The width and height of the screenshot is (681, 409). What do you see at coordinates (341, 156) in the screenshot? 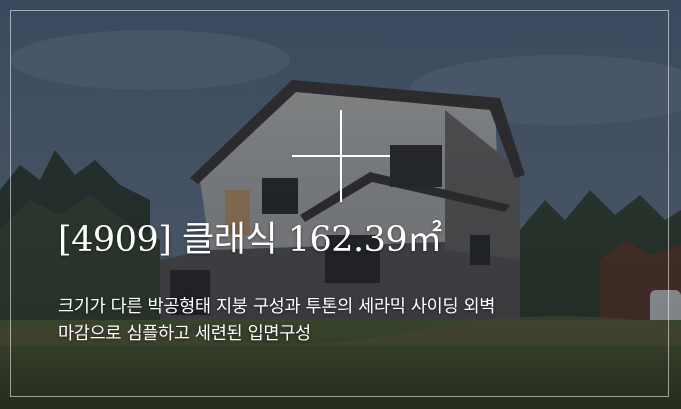
I see `plus-icon-horizontal` at bounding box center [341, 156].